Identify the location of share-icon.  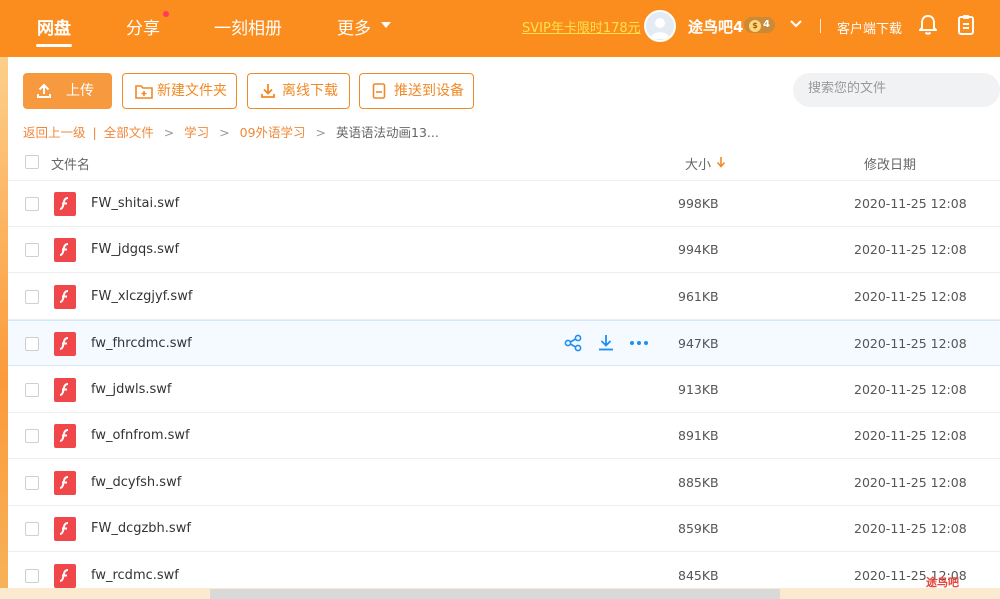
(573, 343).